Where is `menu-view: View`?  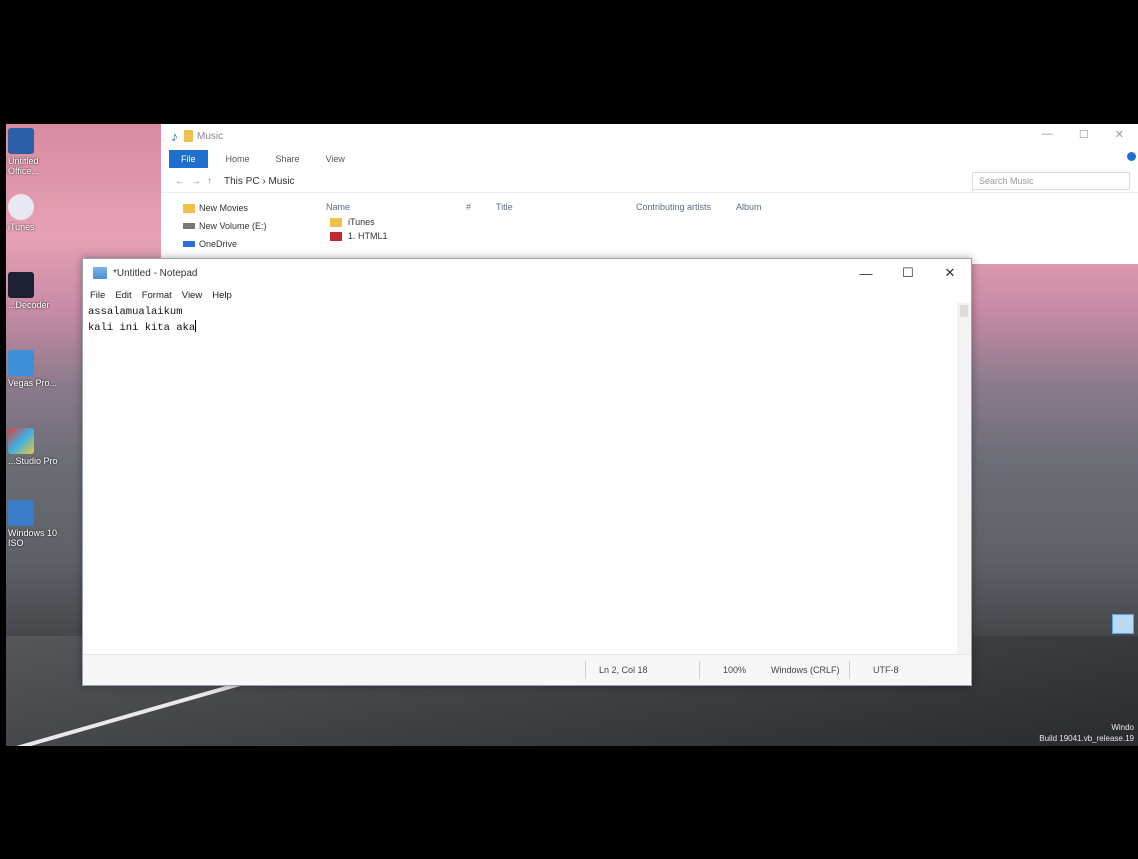
menu-view: View is located at coordinates (192, 295).